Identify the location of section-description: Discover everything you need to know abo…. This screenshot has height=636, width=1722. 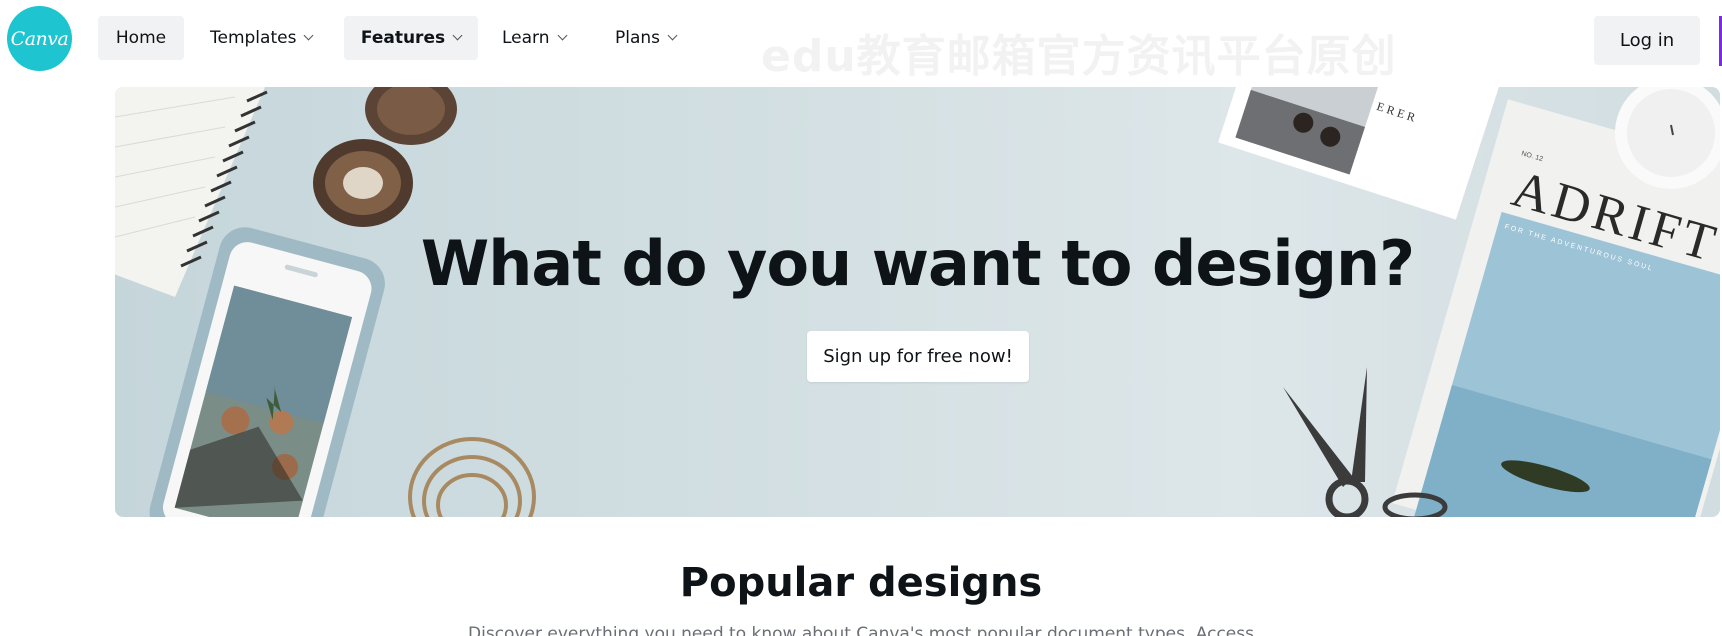
(861, 630).